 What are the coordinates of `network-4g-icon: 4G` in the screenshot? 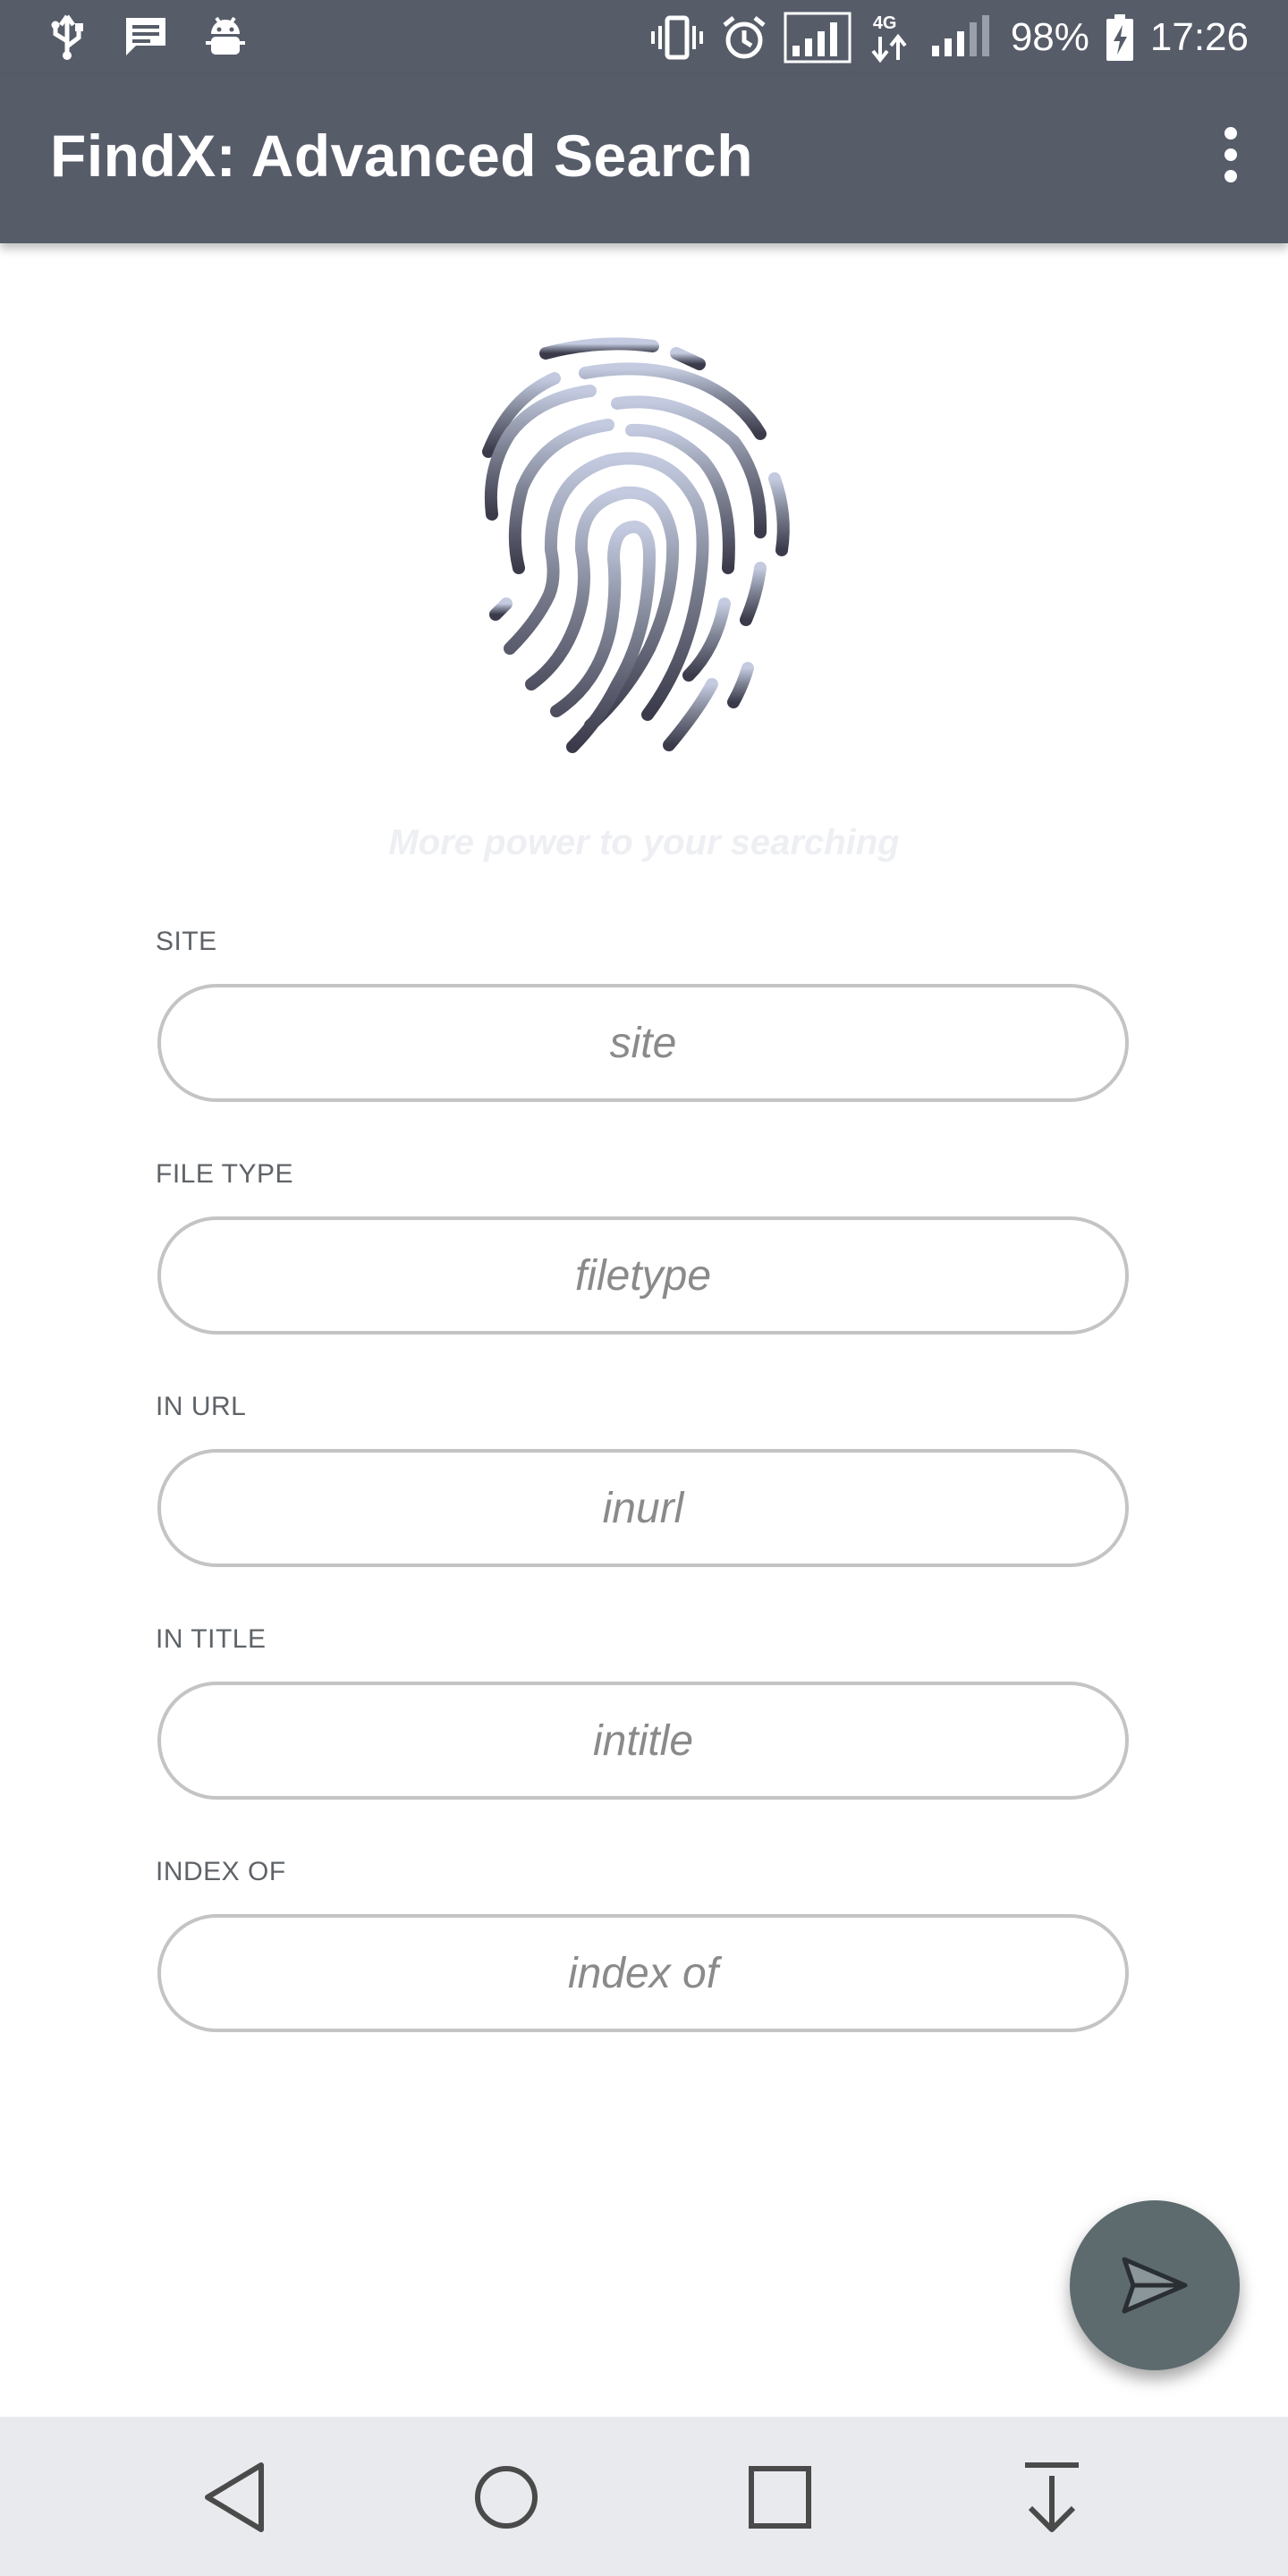 It's located at (889, 38).